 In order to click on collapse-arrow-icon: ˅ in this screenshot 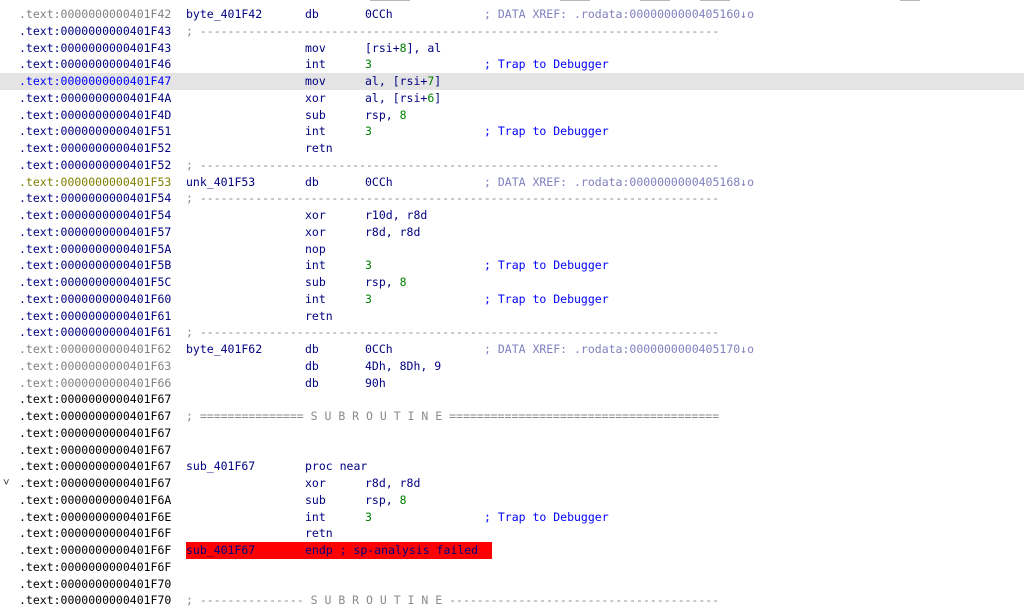, I will do `click(8, 483)`.